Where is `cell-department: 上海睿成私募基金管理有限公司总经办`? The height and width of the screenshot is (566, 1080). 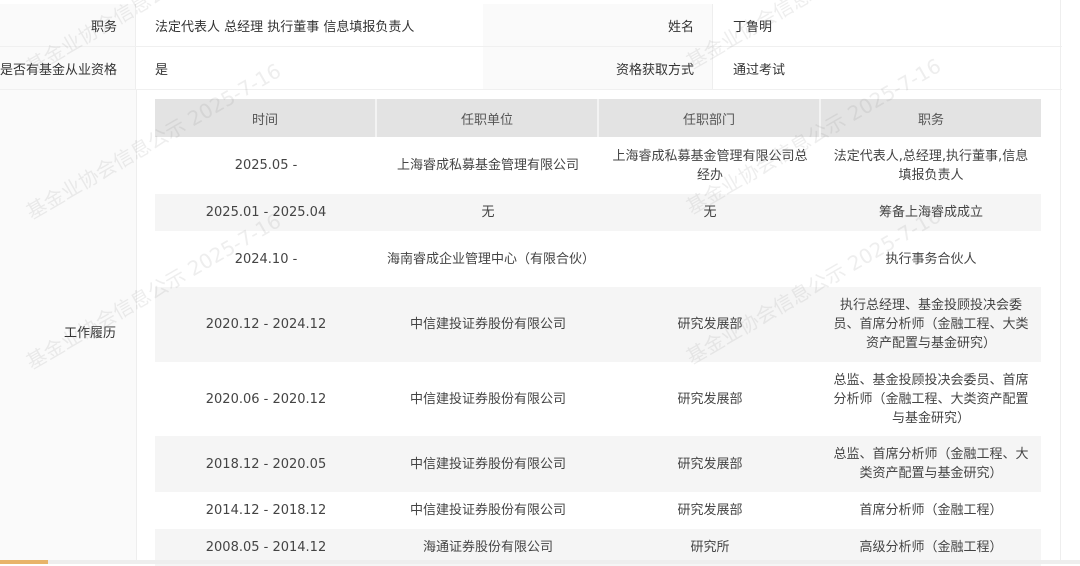 cell-department: 上海睿成私募基金管理有限公司总经办 is located at coordinates (710, 165).